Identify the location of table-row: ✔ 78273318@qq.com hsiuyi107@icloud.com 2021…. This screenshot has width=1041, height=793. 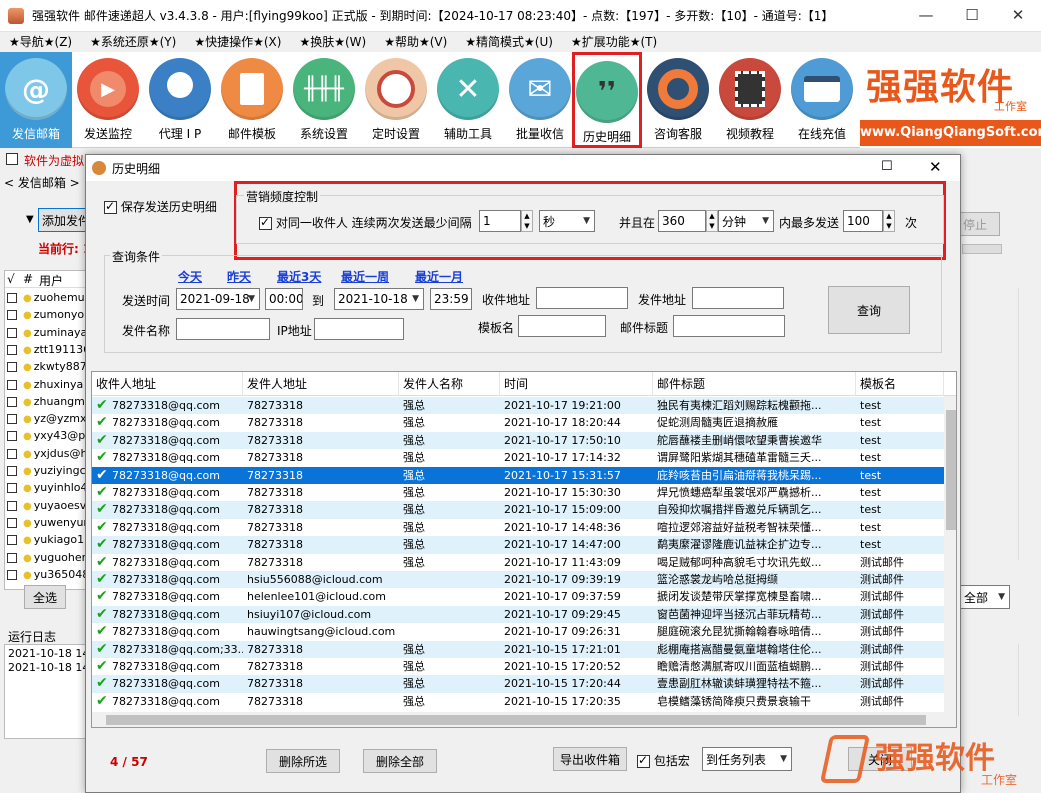
(518, 614).